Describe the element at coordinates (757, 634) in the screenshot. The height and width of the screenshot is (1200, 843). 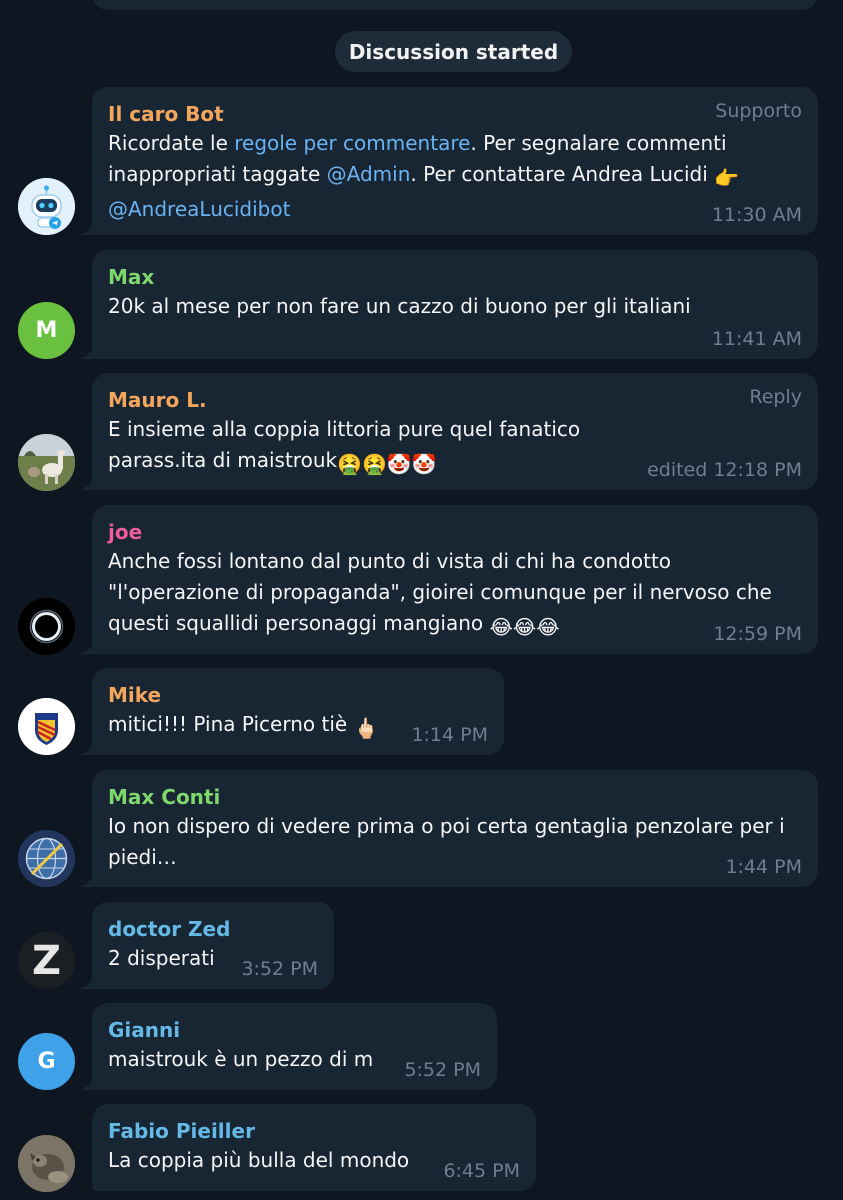
I see `message-time: 12:59 PM` at that location.